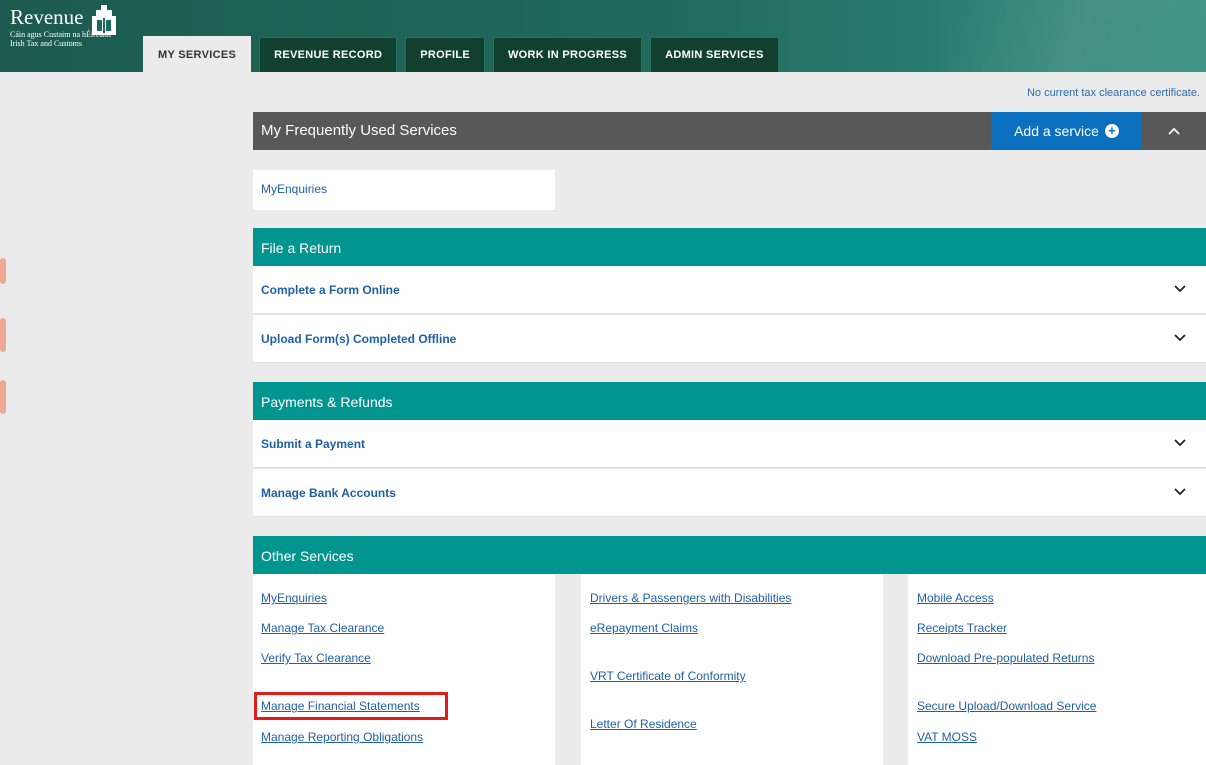  Describe the element at coordinates (729, 493) in the screenshot. I see `accordion-manage-bank-accounts: Manage Bank Accounts` at that location.